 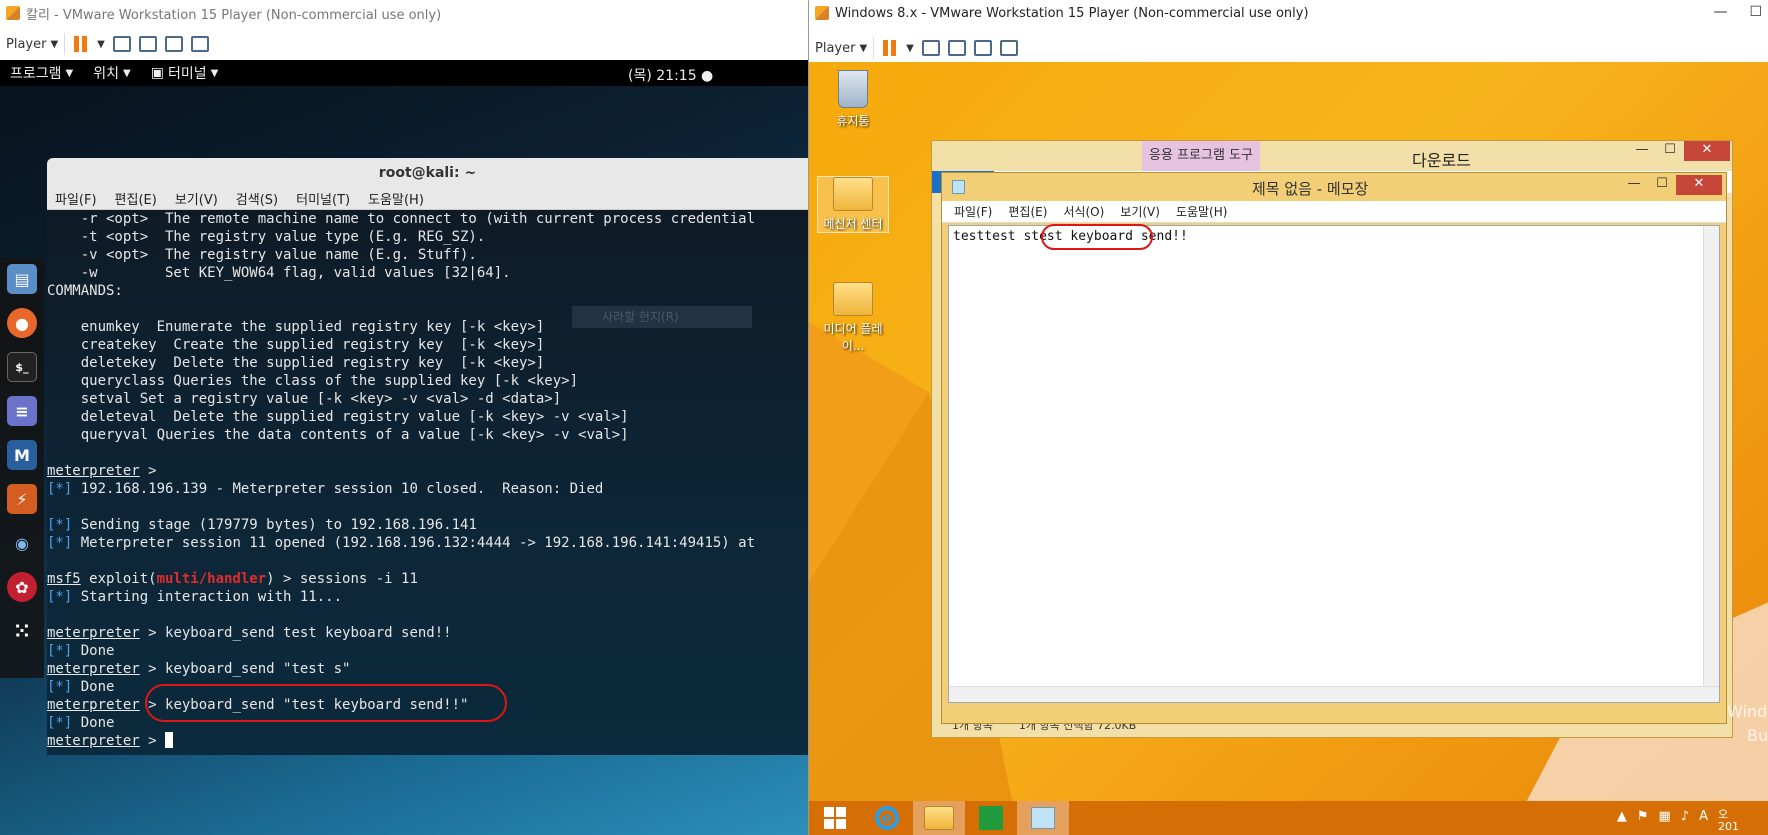 What do you see at coordinates (1678, 821) in the screenshot?
I see `system-tray: ▲ ⚑ ▦ ♪ A 오 201` at bounding box center [1678, 821].